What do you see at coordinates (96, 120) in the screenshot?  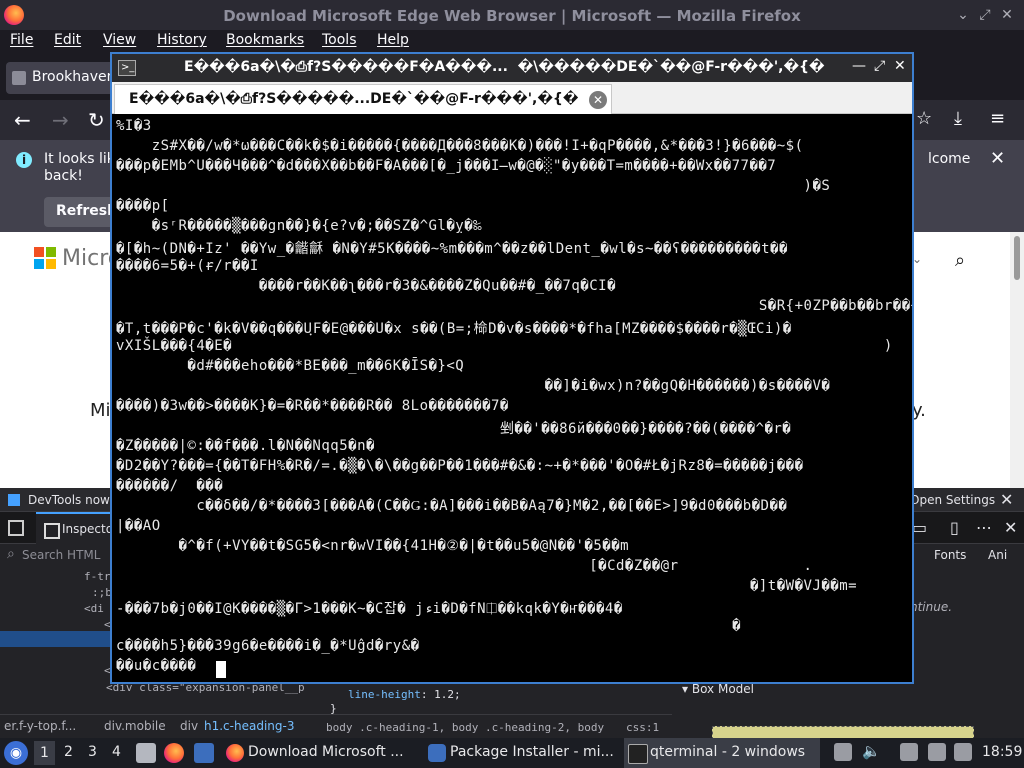 I see `reload-icon: ↻` at bounding box center [96, 120].